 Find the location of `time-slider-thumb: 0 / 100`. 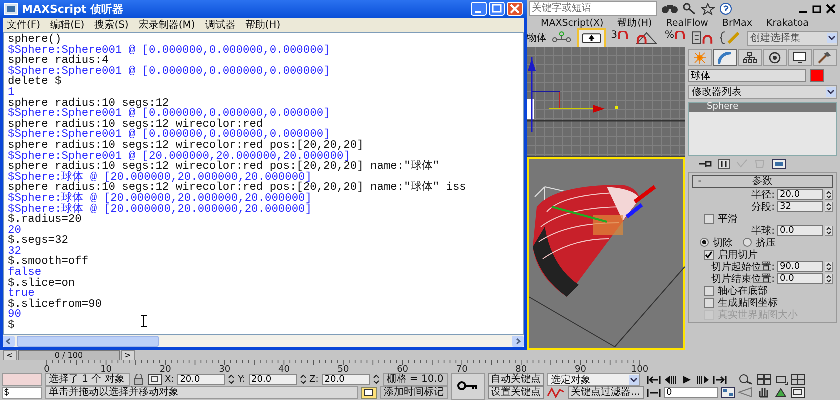

time-slider-thumb: 0 / 100 is located at coordinates (69, 355).